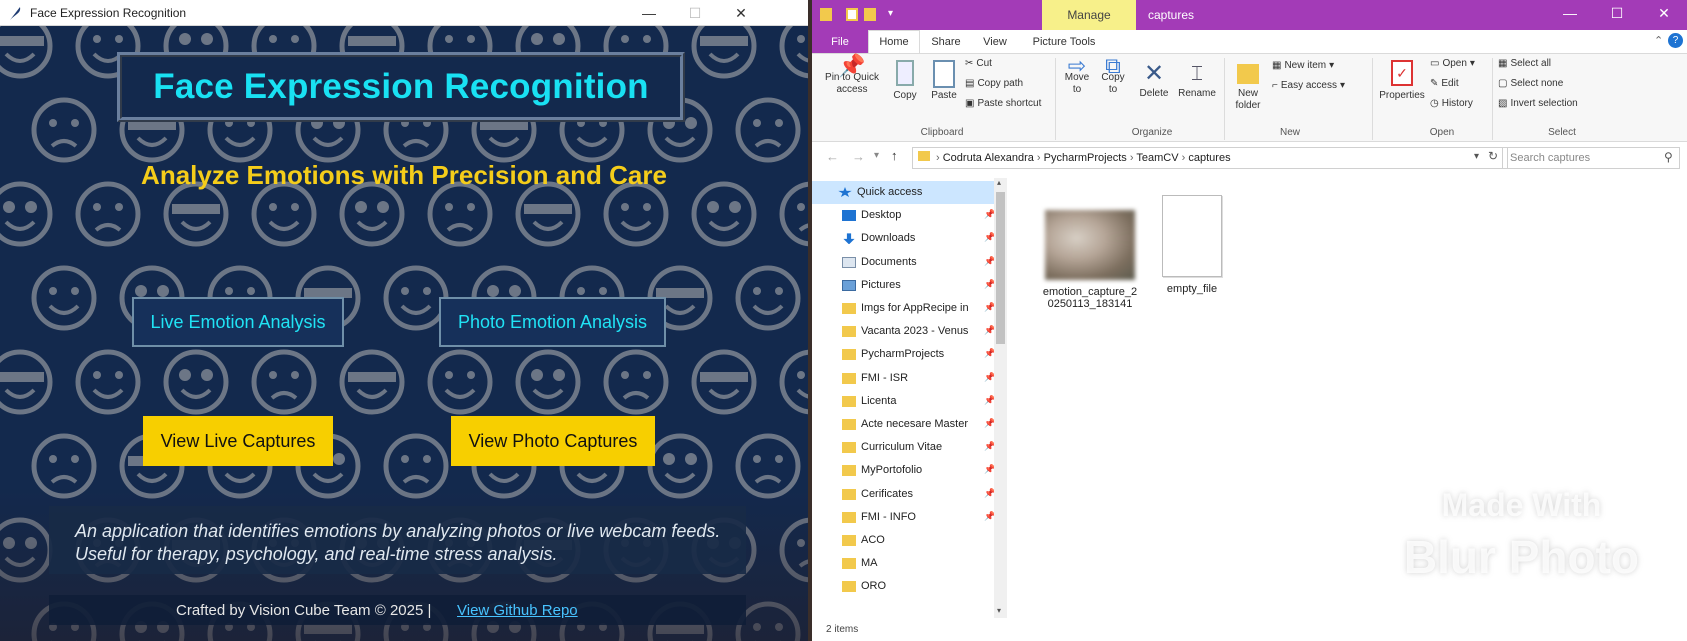 This screenshot has width=1687, height=641. What do you see at coordinates (1000, 398) in the screenshot?
I see `navigation-scrollbar: ▴ ▾` at bounding box center [1000, 398].